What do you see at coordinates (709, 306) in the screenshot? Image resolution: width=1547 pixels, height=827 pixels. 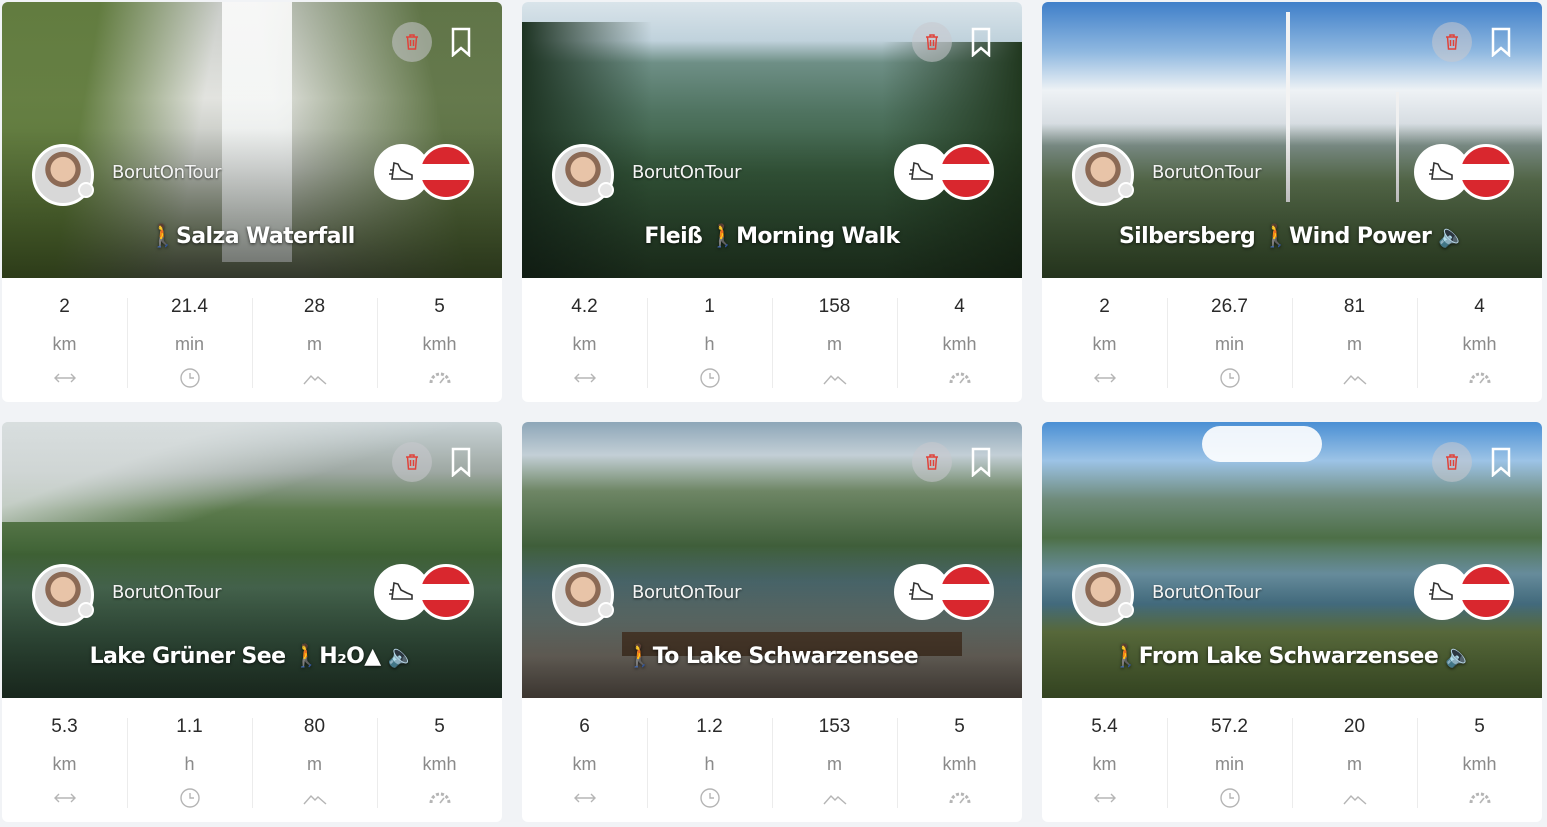 I see `stat-value: 1` at bounding box center [709, 306].